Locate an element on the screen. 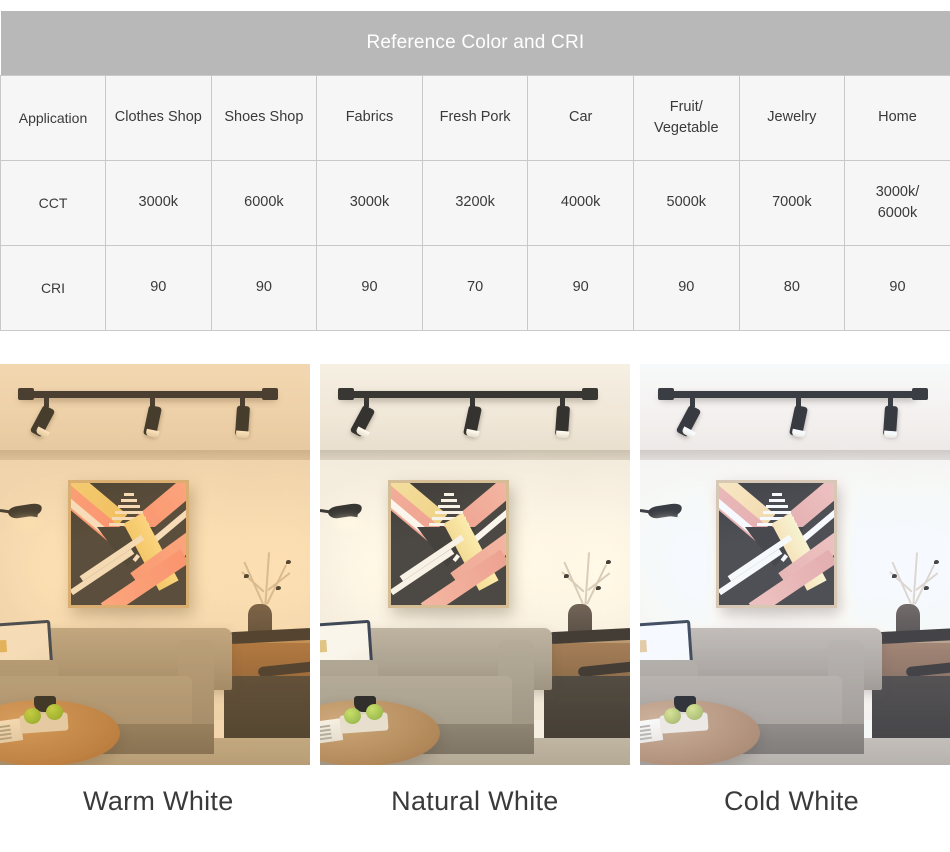 This screenshot has width=950, height=852. table-title-row: Reference Color and CRI is located at coordinates (475, 43).